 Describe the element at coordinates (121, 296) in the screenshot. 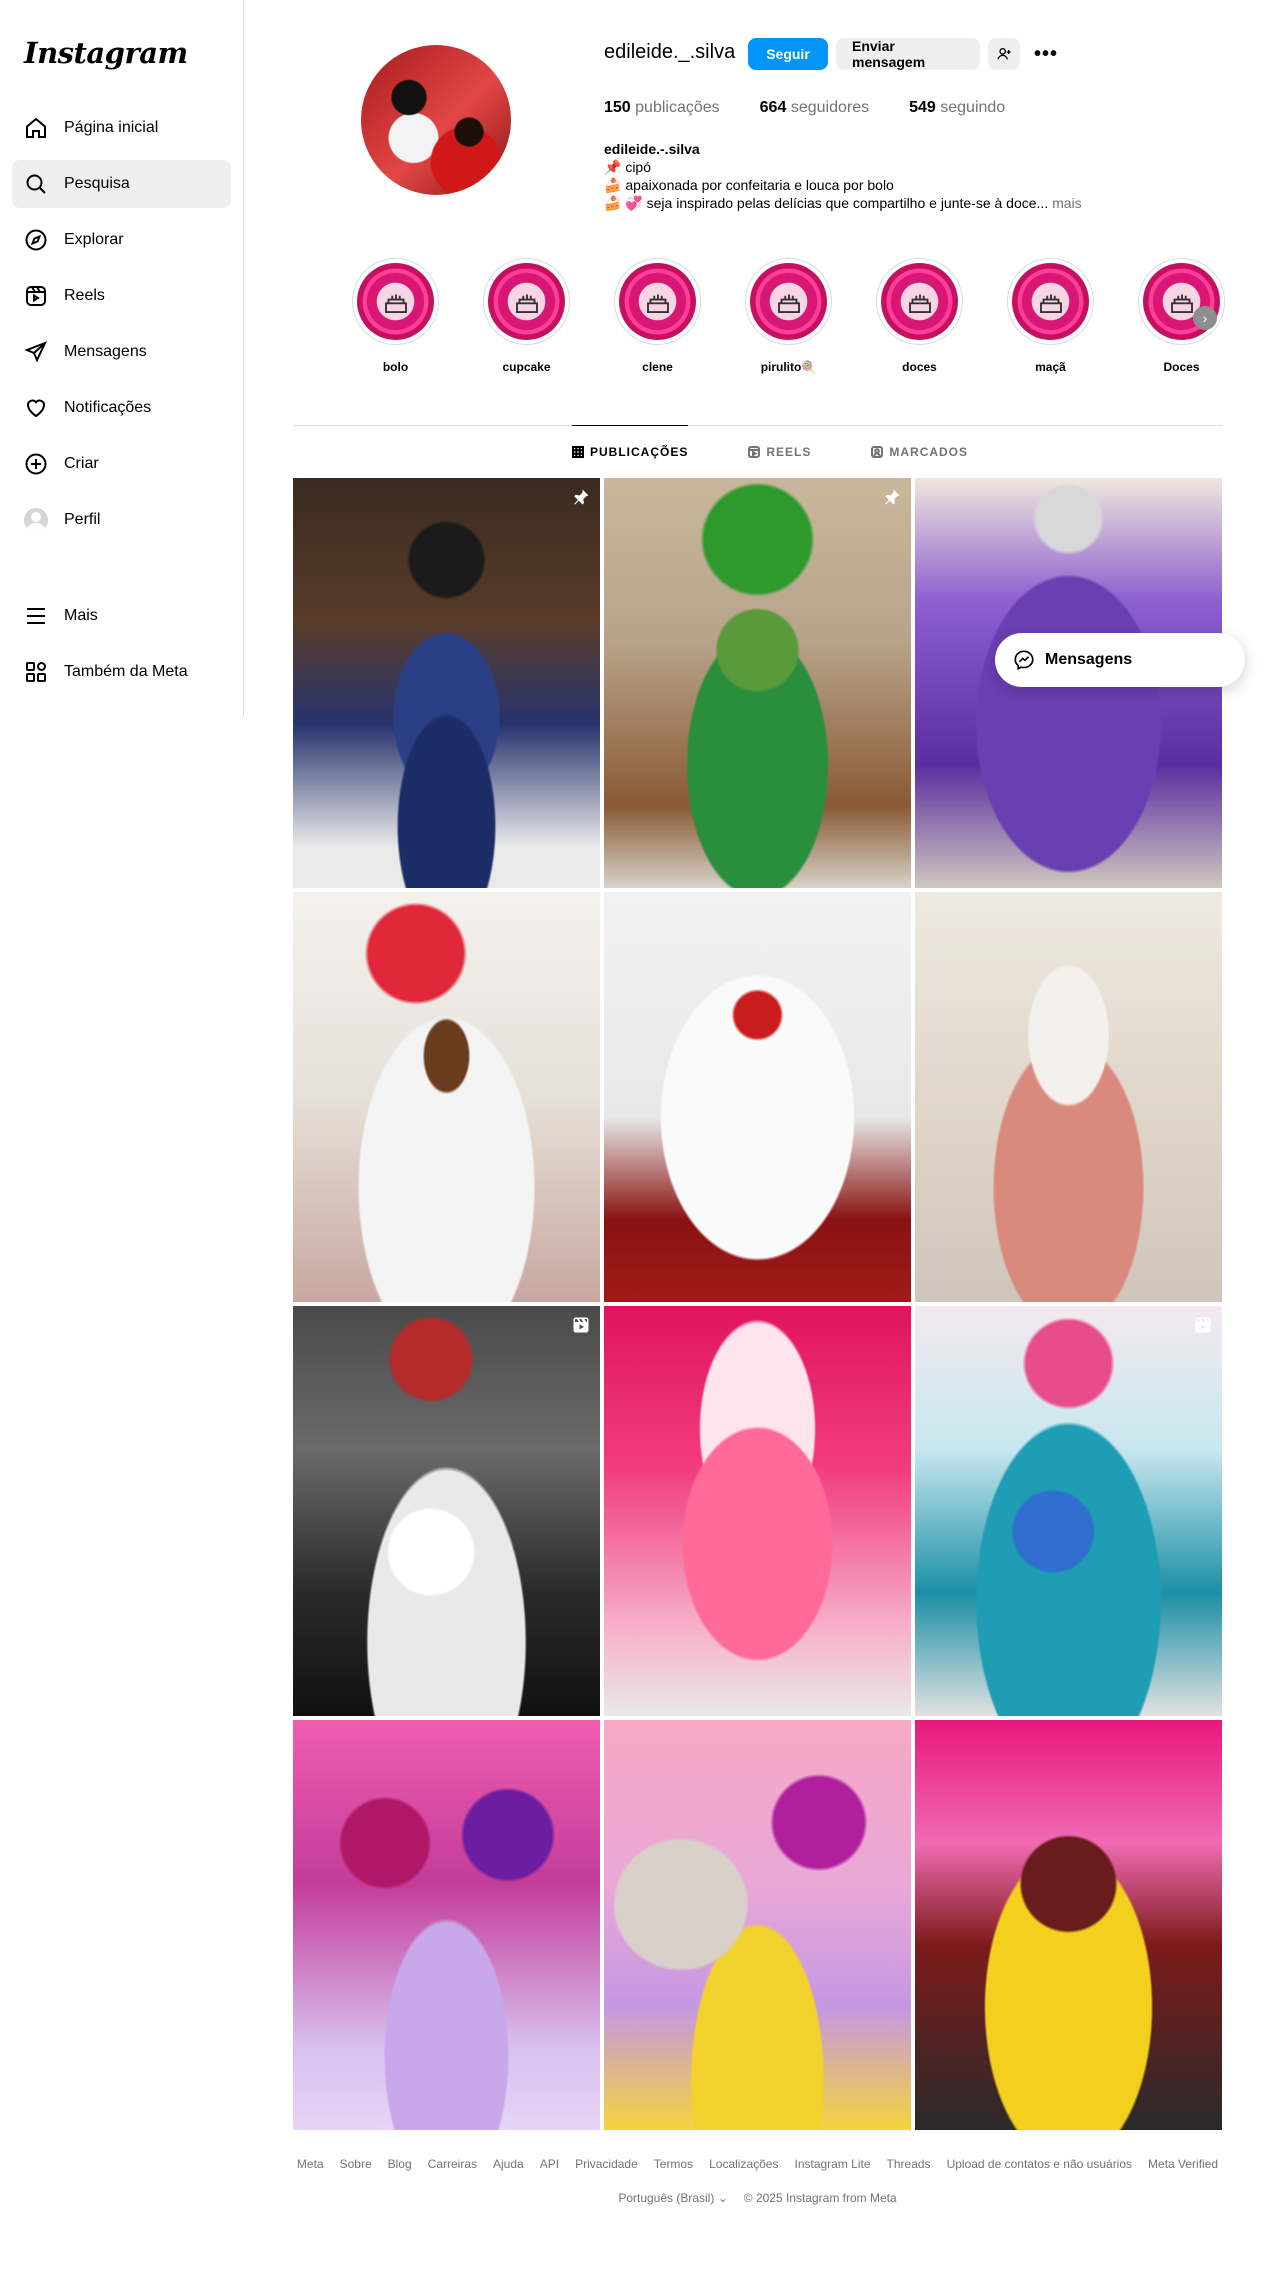

I see `sidebar-item-reels: Reels` at that location.